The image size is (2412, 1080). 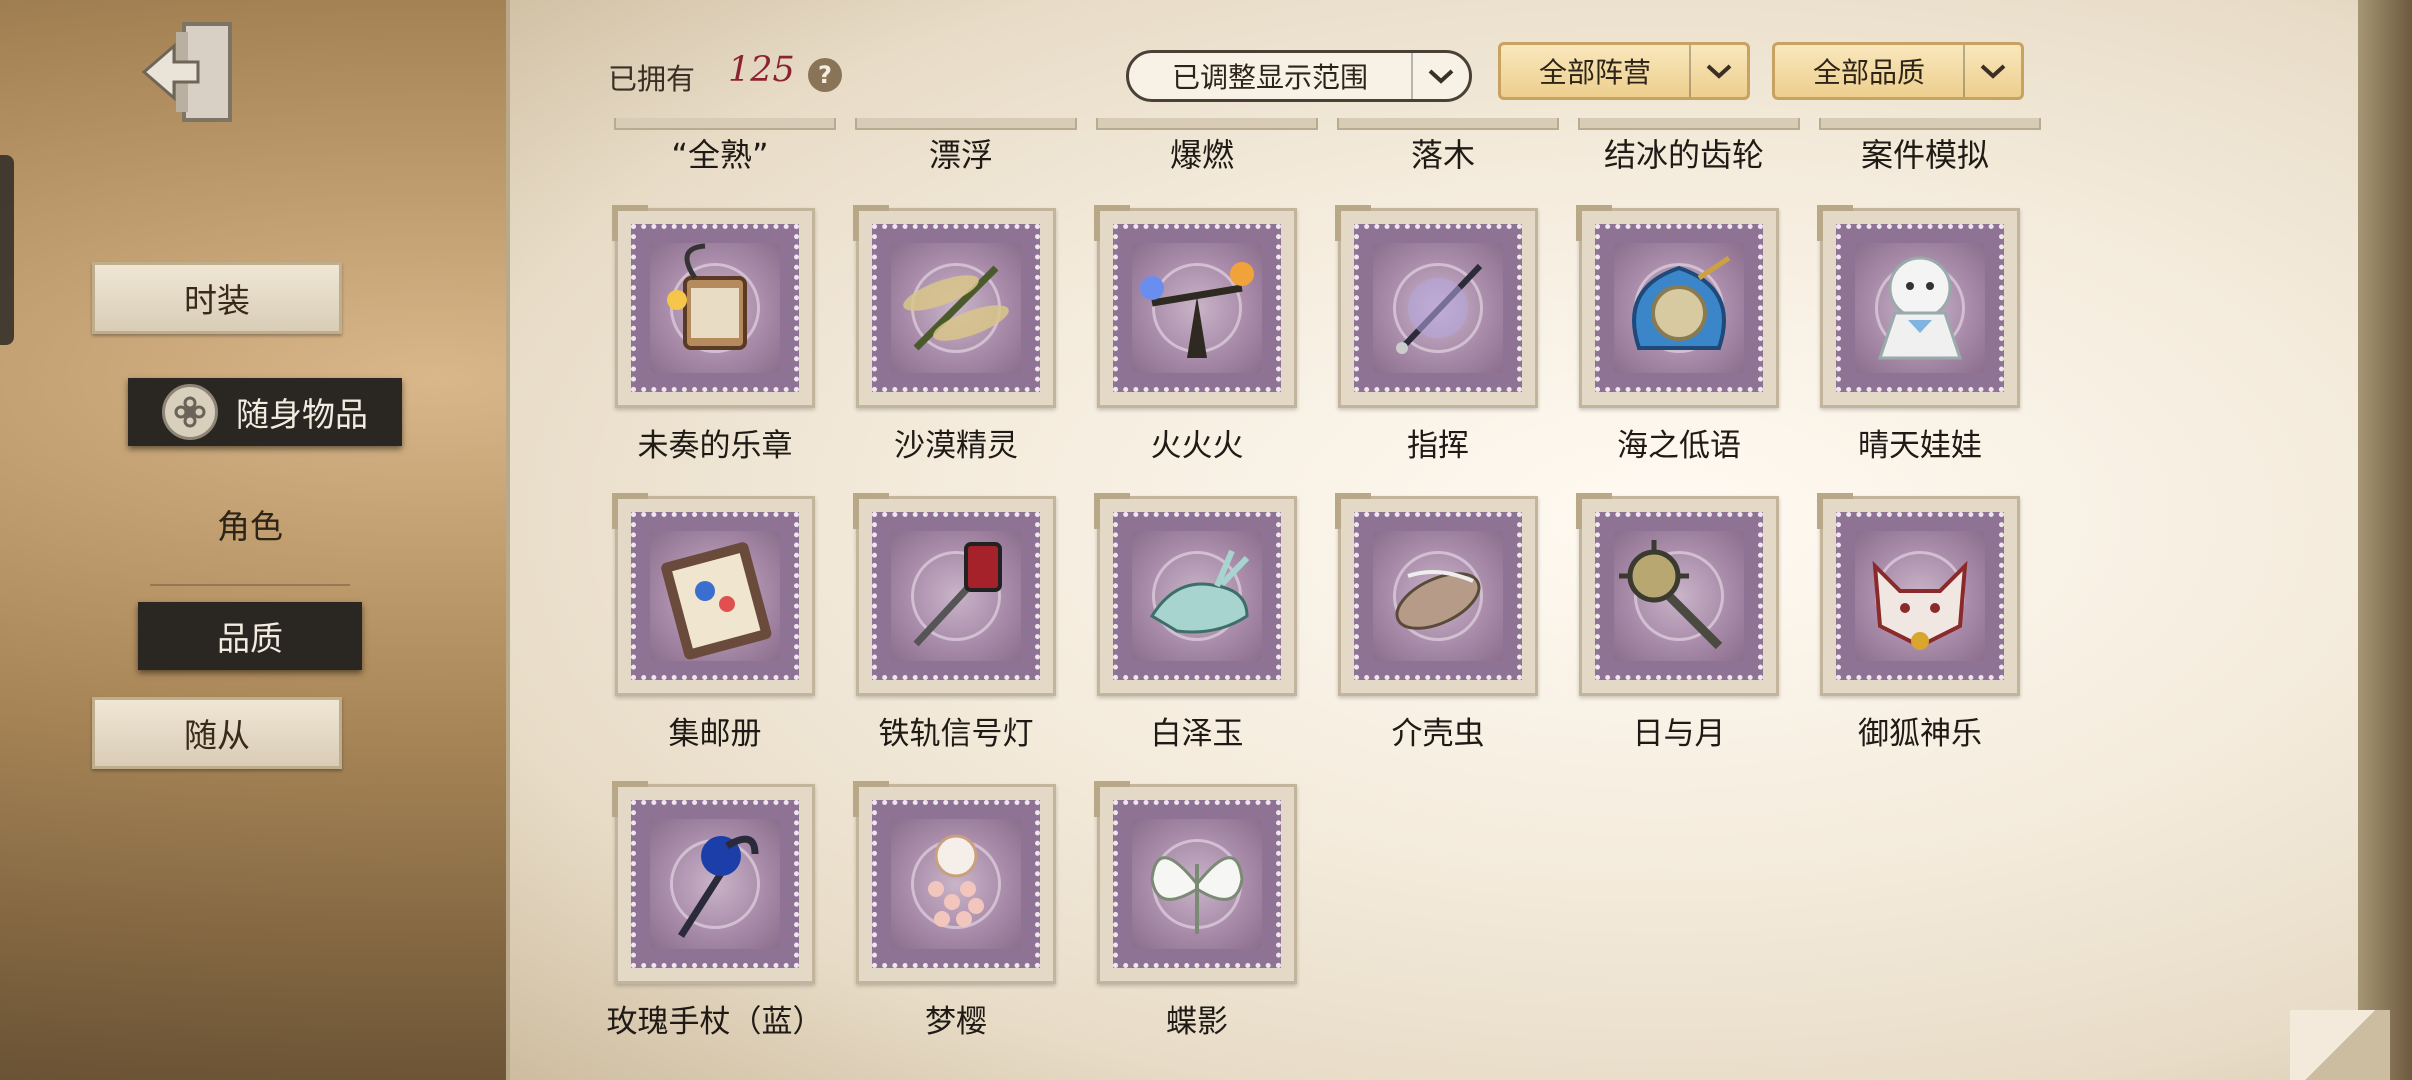 What do you see at coordinates (1684, 153) in the screenshot?
I see `item-name: 结冰的齿轮` at bounding box center [1684, 153].